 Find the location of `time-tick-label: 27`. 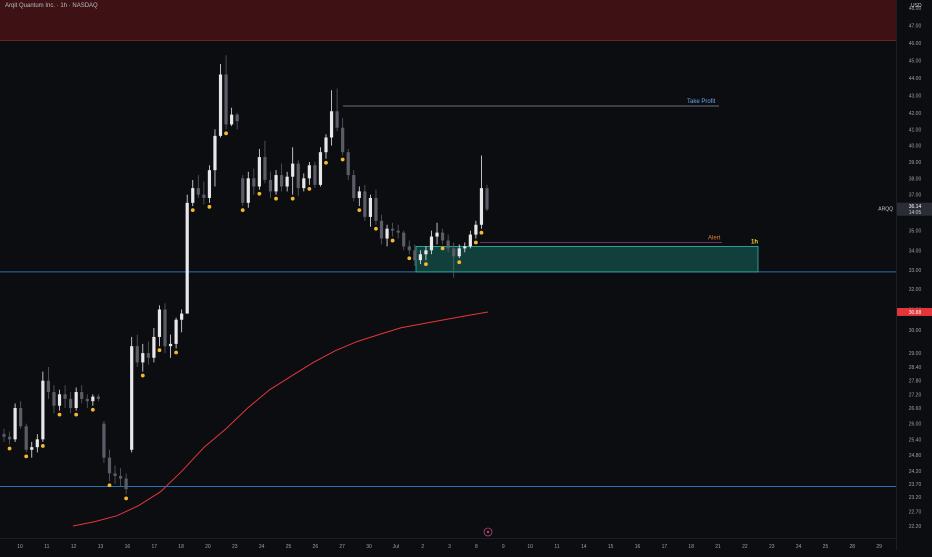

time-tick-label: 27 is located at coordinates (342, 547).